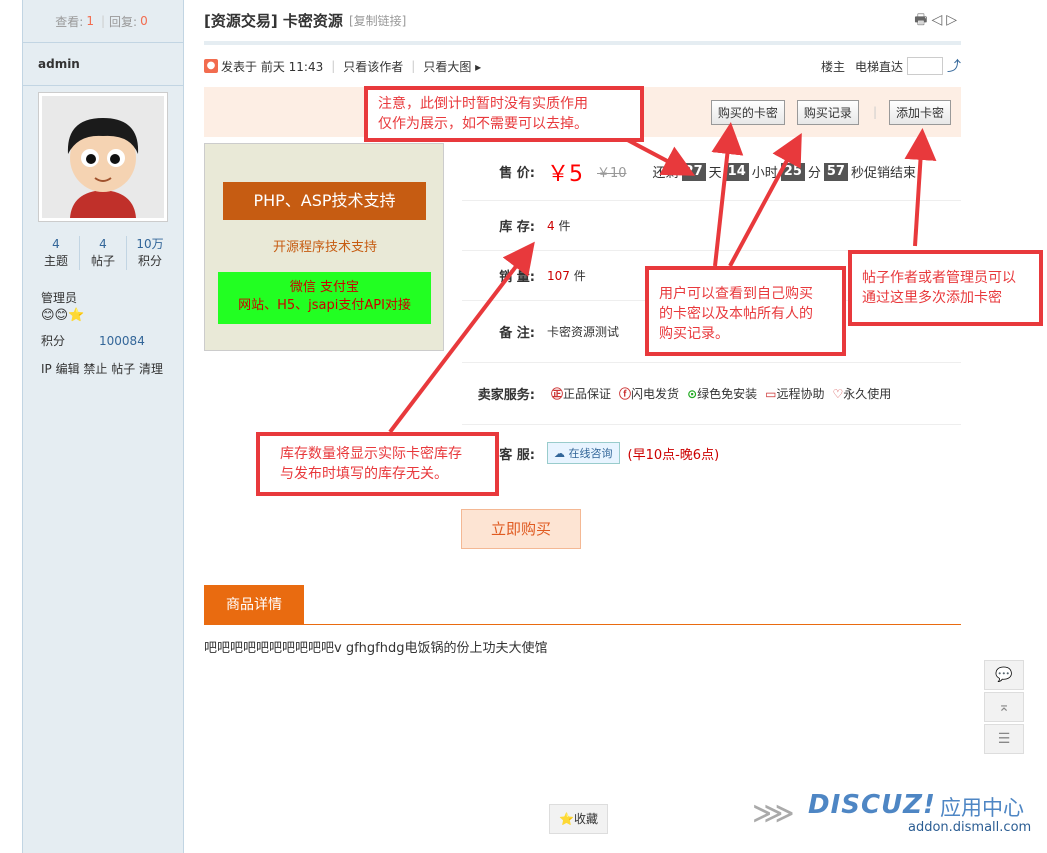 The width and height of the screenshot is (1047, 853). I want to click on service-item: ♡永久使用, so click(864, 393).